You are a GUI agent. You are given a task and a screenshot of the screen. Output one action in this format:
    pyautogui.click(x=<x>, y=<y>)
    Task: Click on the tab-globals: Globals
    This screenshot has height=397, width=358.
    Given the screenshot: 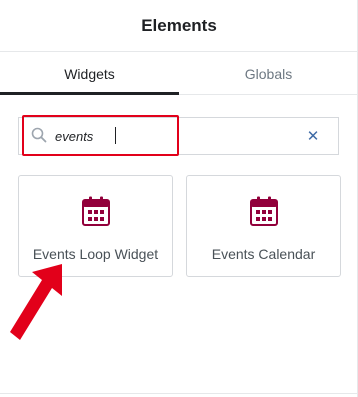 What is the action you would take?
    pyautogui.click(x=268, y=73)
    